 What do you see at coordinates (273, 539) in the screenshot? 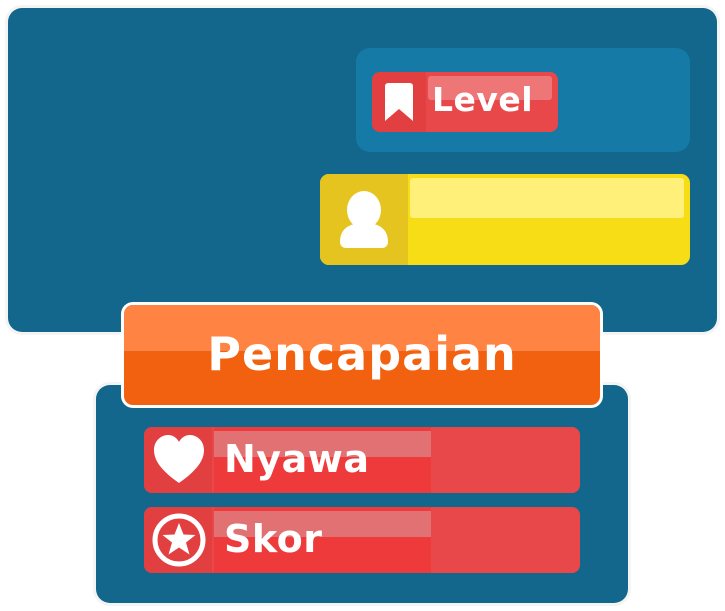
I see `score-label: Skor` at bounding box center [273, 539].